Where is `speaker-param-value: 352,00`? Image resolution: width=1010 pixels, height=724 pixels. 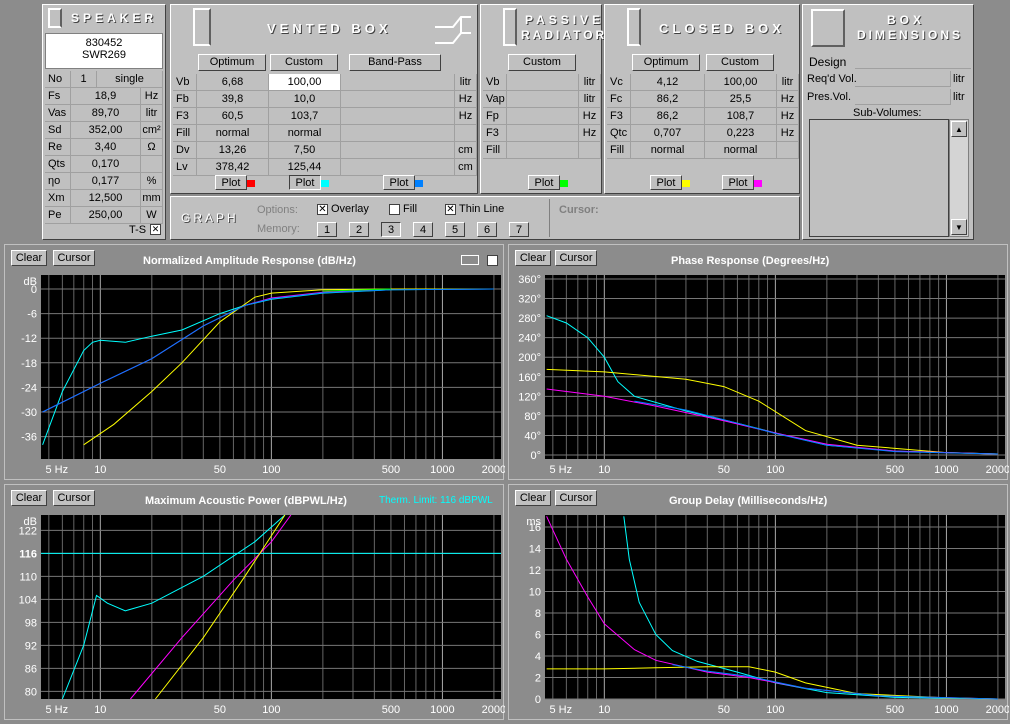 speaker-param-value: 352,00 is located at coordinates (106, 130).